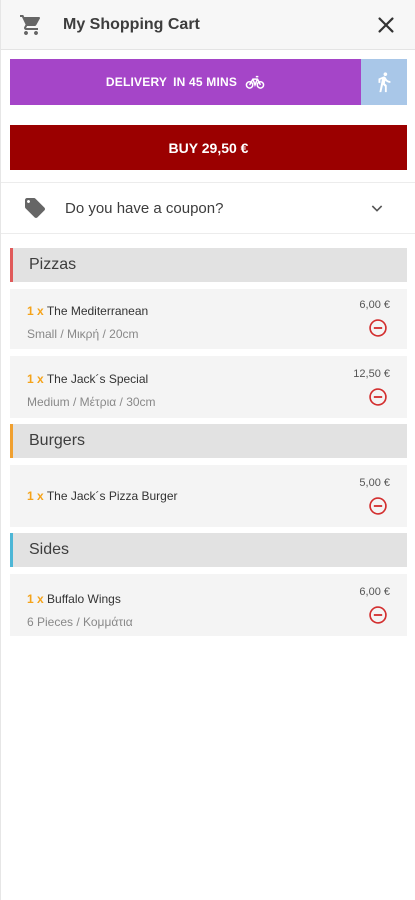 The image size is (415, 900). I want to click on item-name-line: 1 x The Jack´s Special, so click(208, 371).